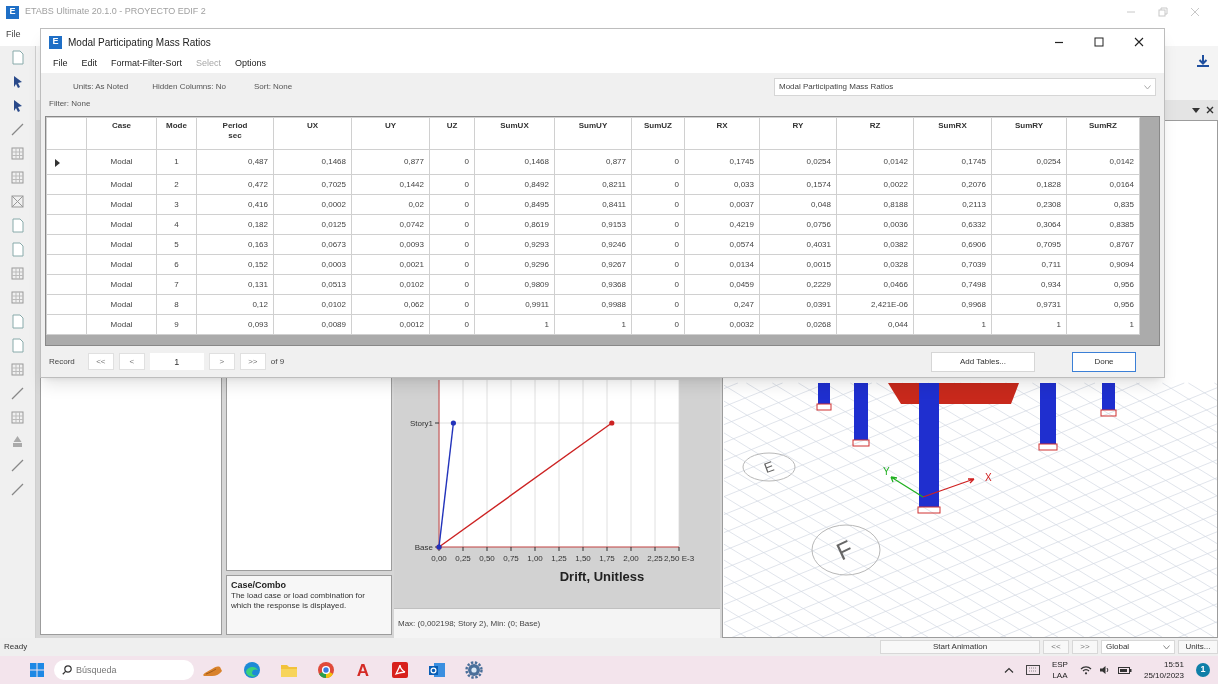 Image resolution: width=1218 pixels, height=684 pixels. What do you see at coordinates (390, 133) in the screenshot?
I see `column-header: UY` at bounding box center [390, 133].